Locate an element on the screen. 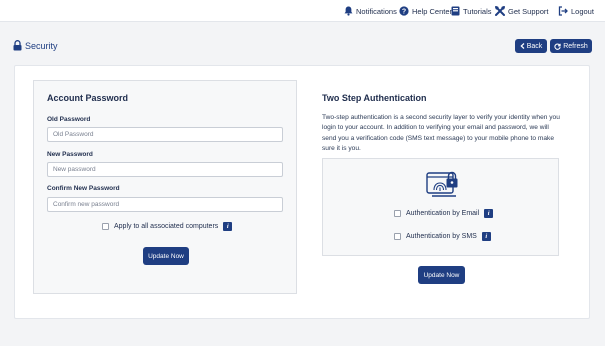 This screenshot has height=346, width=605. book-icon is located at coordinates (455, 11).